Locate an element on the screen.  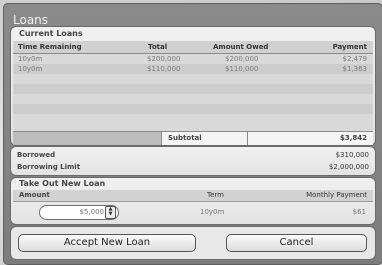
subtotal-value: $3,842 is located at coordinates (353, 138).